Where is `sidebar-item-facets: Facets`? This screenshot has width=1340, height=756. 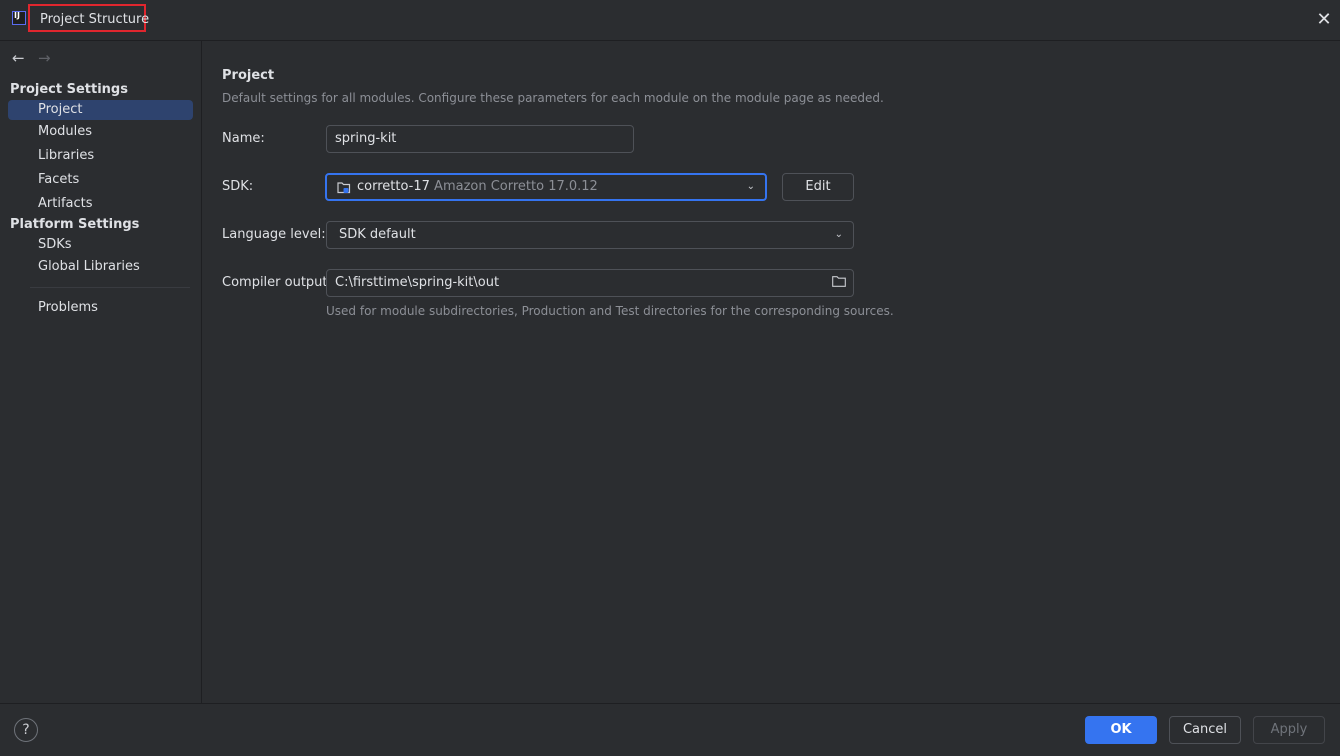 sidebar-item-facets: Facets is located at coordinates (100, 180).